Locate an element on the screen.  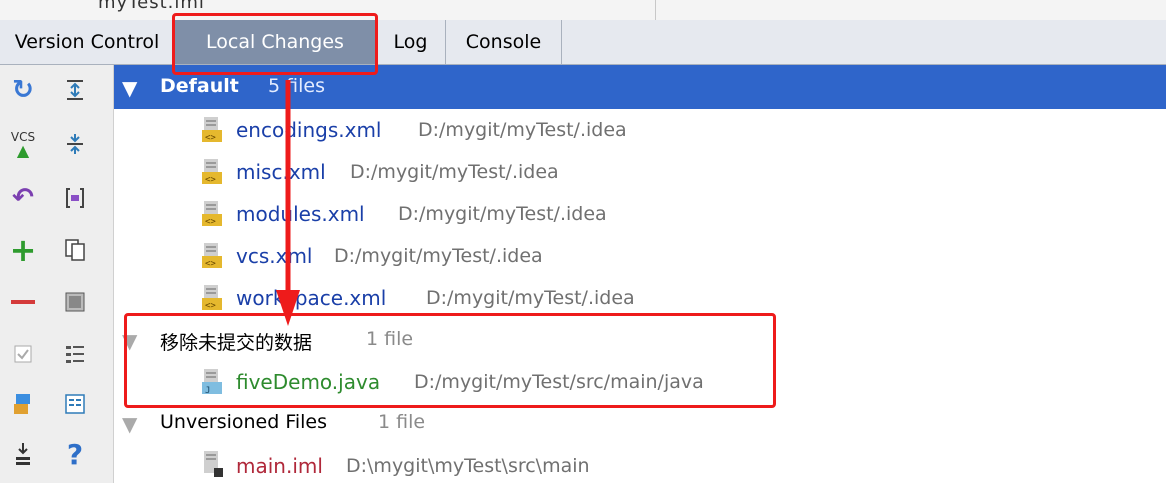
group-unversioned-name: Unversioned Files is located at coordinates (243, 422).